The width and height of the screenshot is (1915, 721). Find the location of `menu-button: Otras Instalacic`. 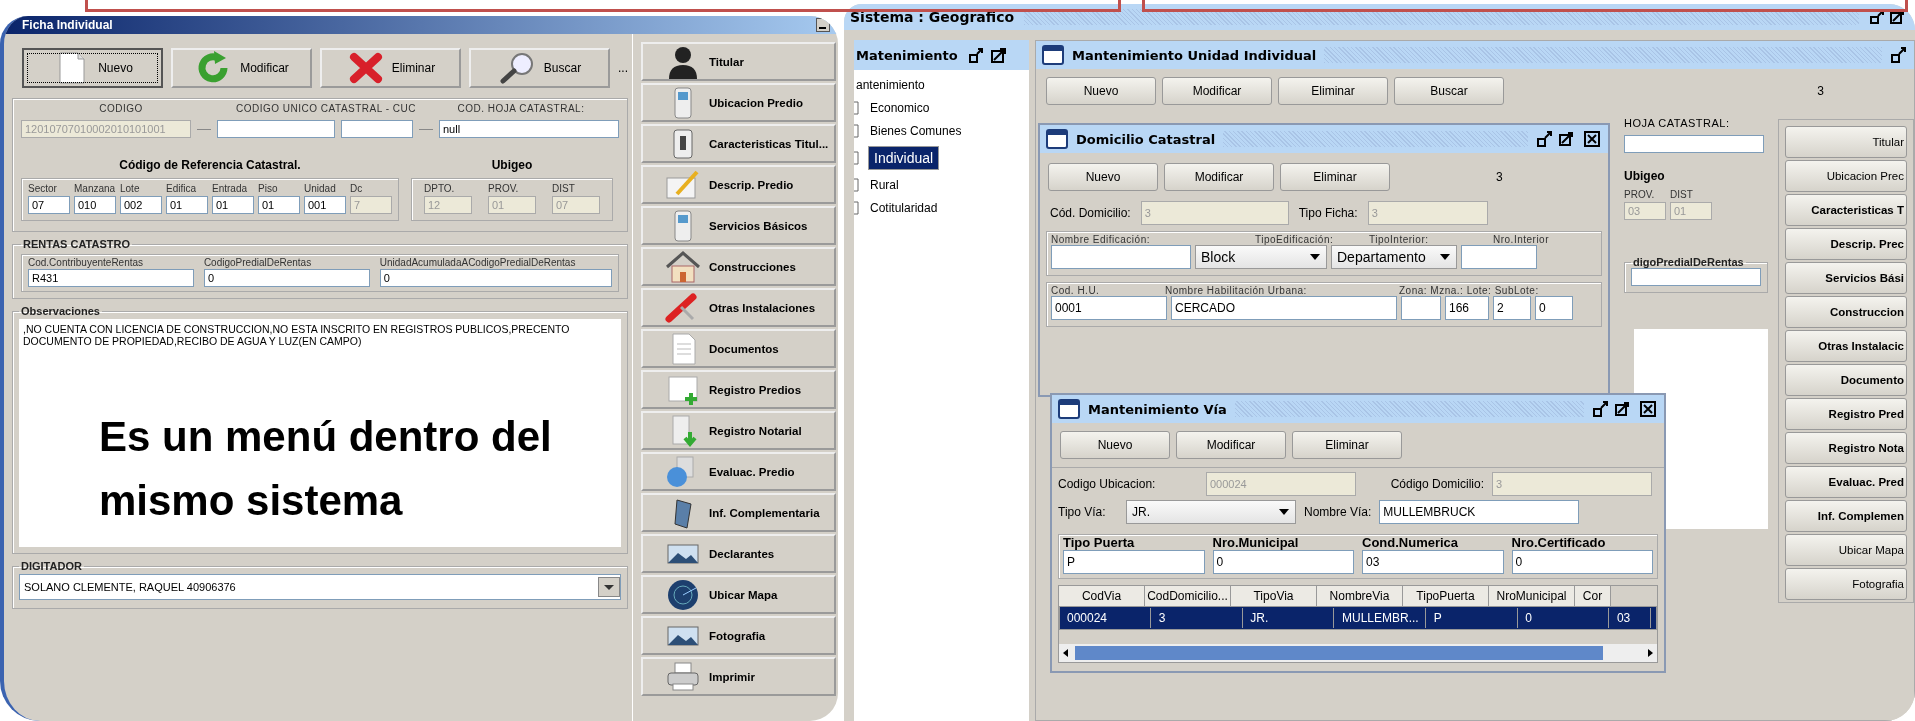

menu-button: Otras Instalacic is located at coordinates (1846, 346).